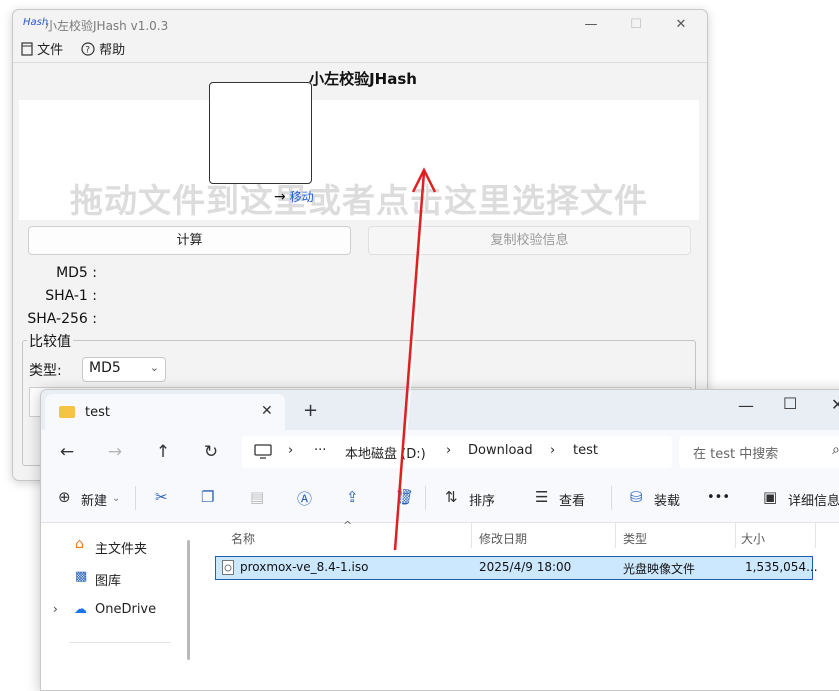 This screenshot has height=691, width=839. I want to click on rename-icon: Ⓐ, so click(304, 498).